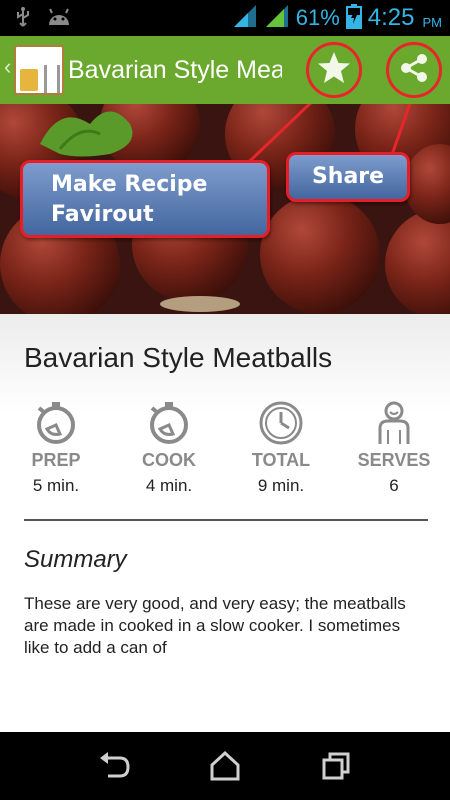 This screenshot has width=450, height=800. I want to click on share-button, so click(414, 70).